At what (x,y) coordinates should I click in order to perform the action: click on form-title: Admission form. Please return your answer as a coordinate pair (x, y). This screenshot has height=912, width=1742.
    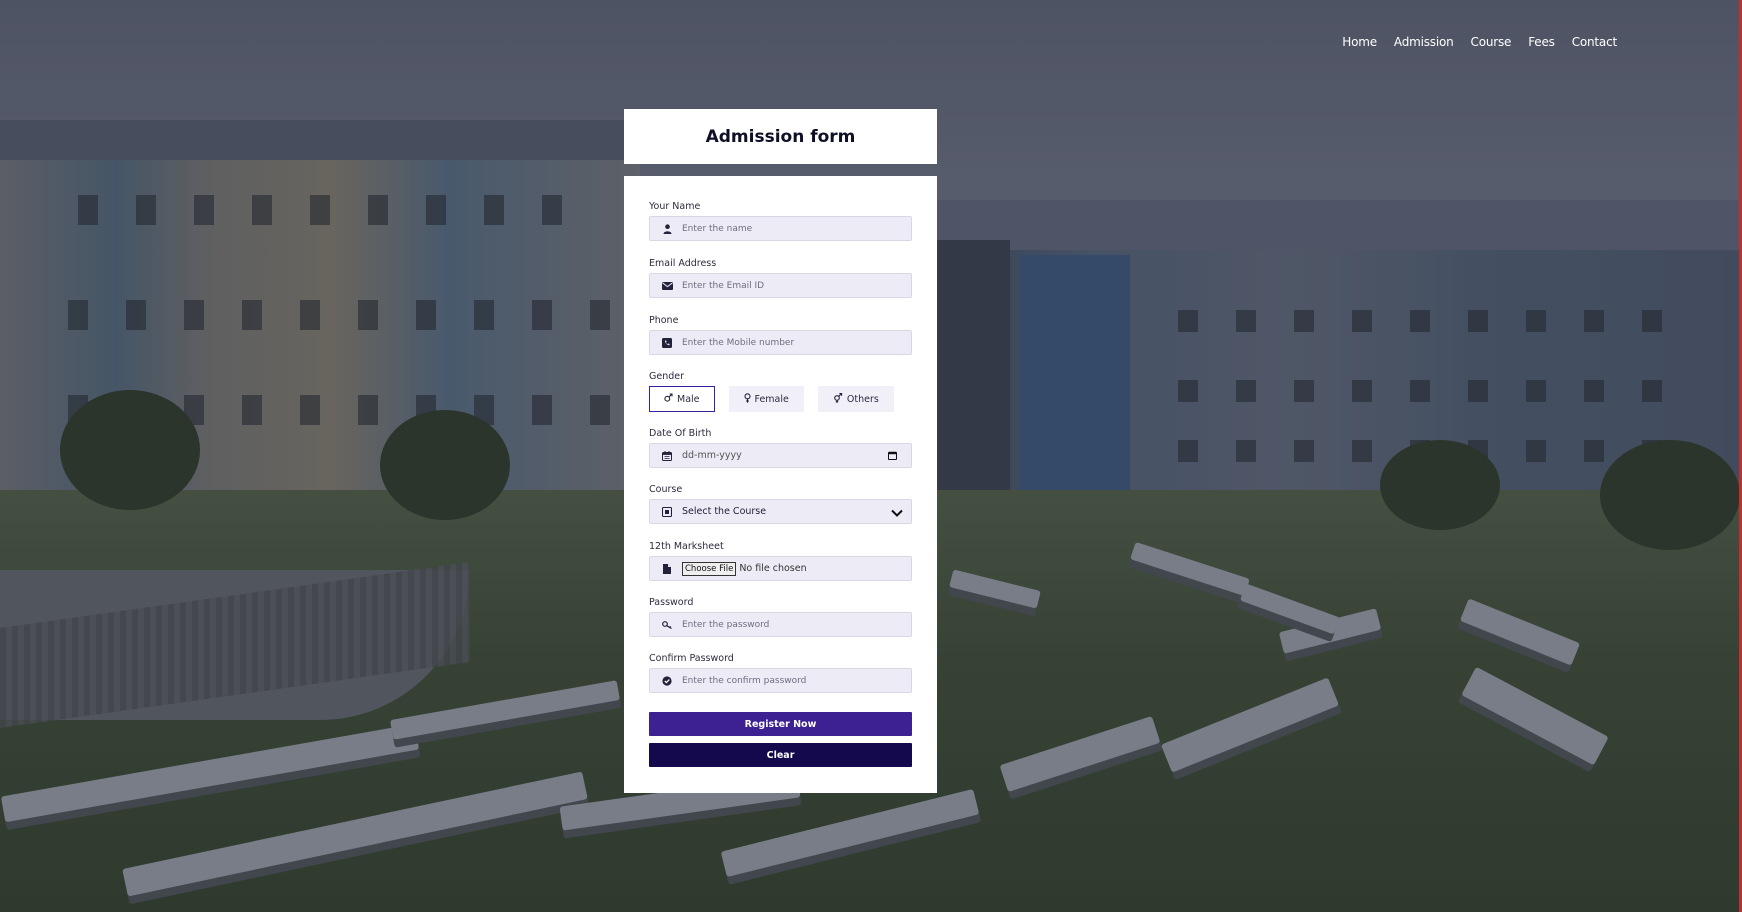
    Looking at the image, I should click on (780, 136).